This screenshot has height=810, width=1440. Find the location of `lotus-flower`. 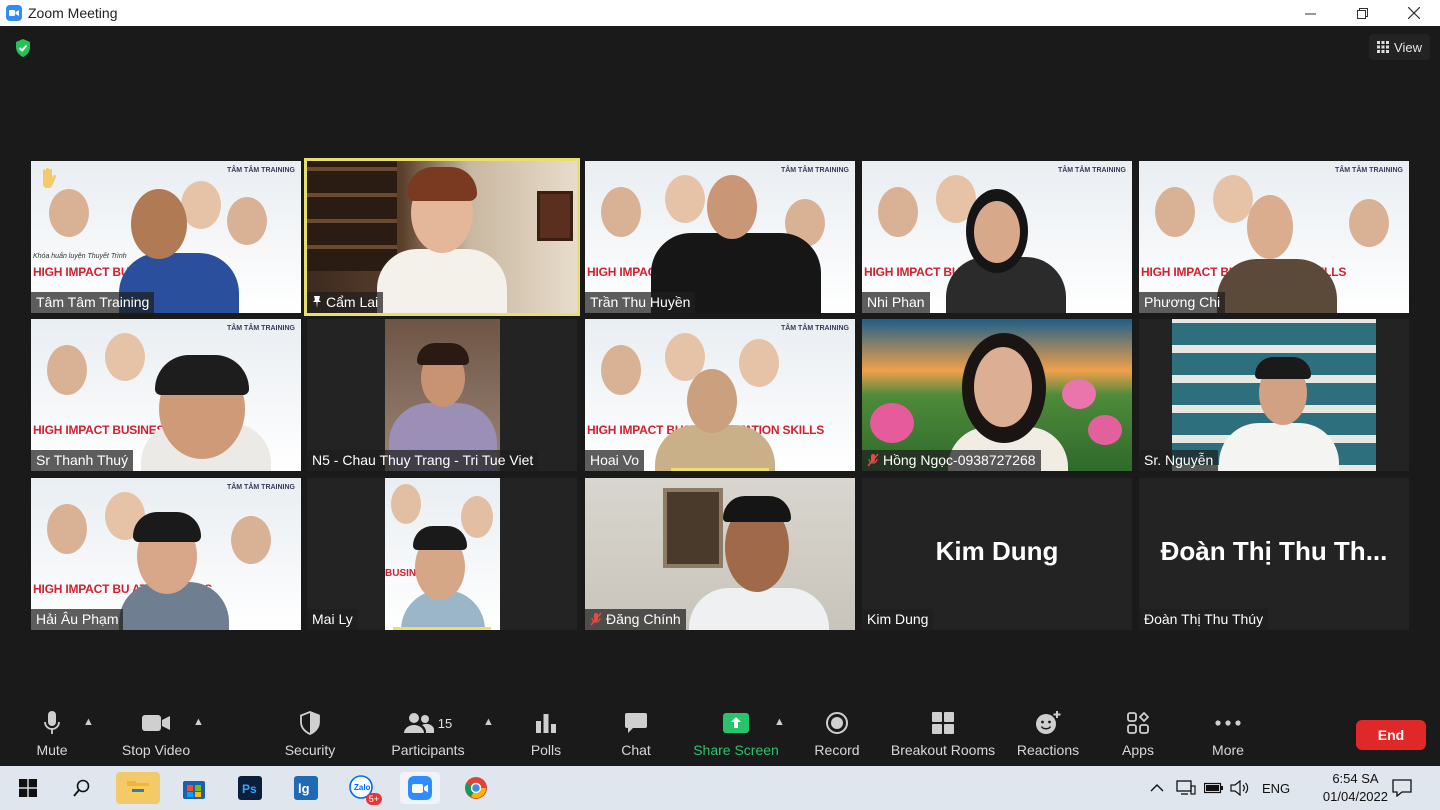

lotus-flower is located at coordinates (1079, 394).